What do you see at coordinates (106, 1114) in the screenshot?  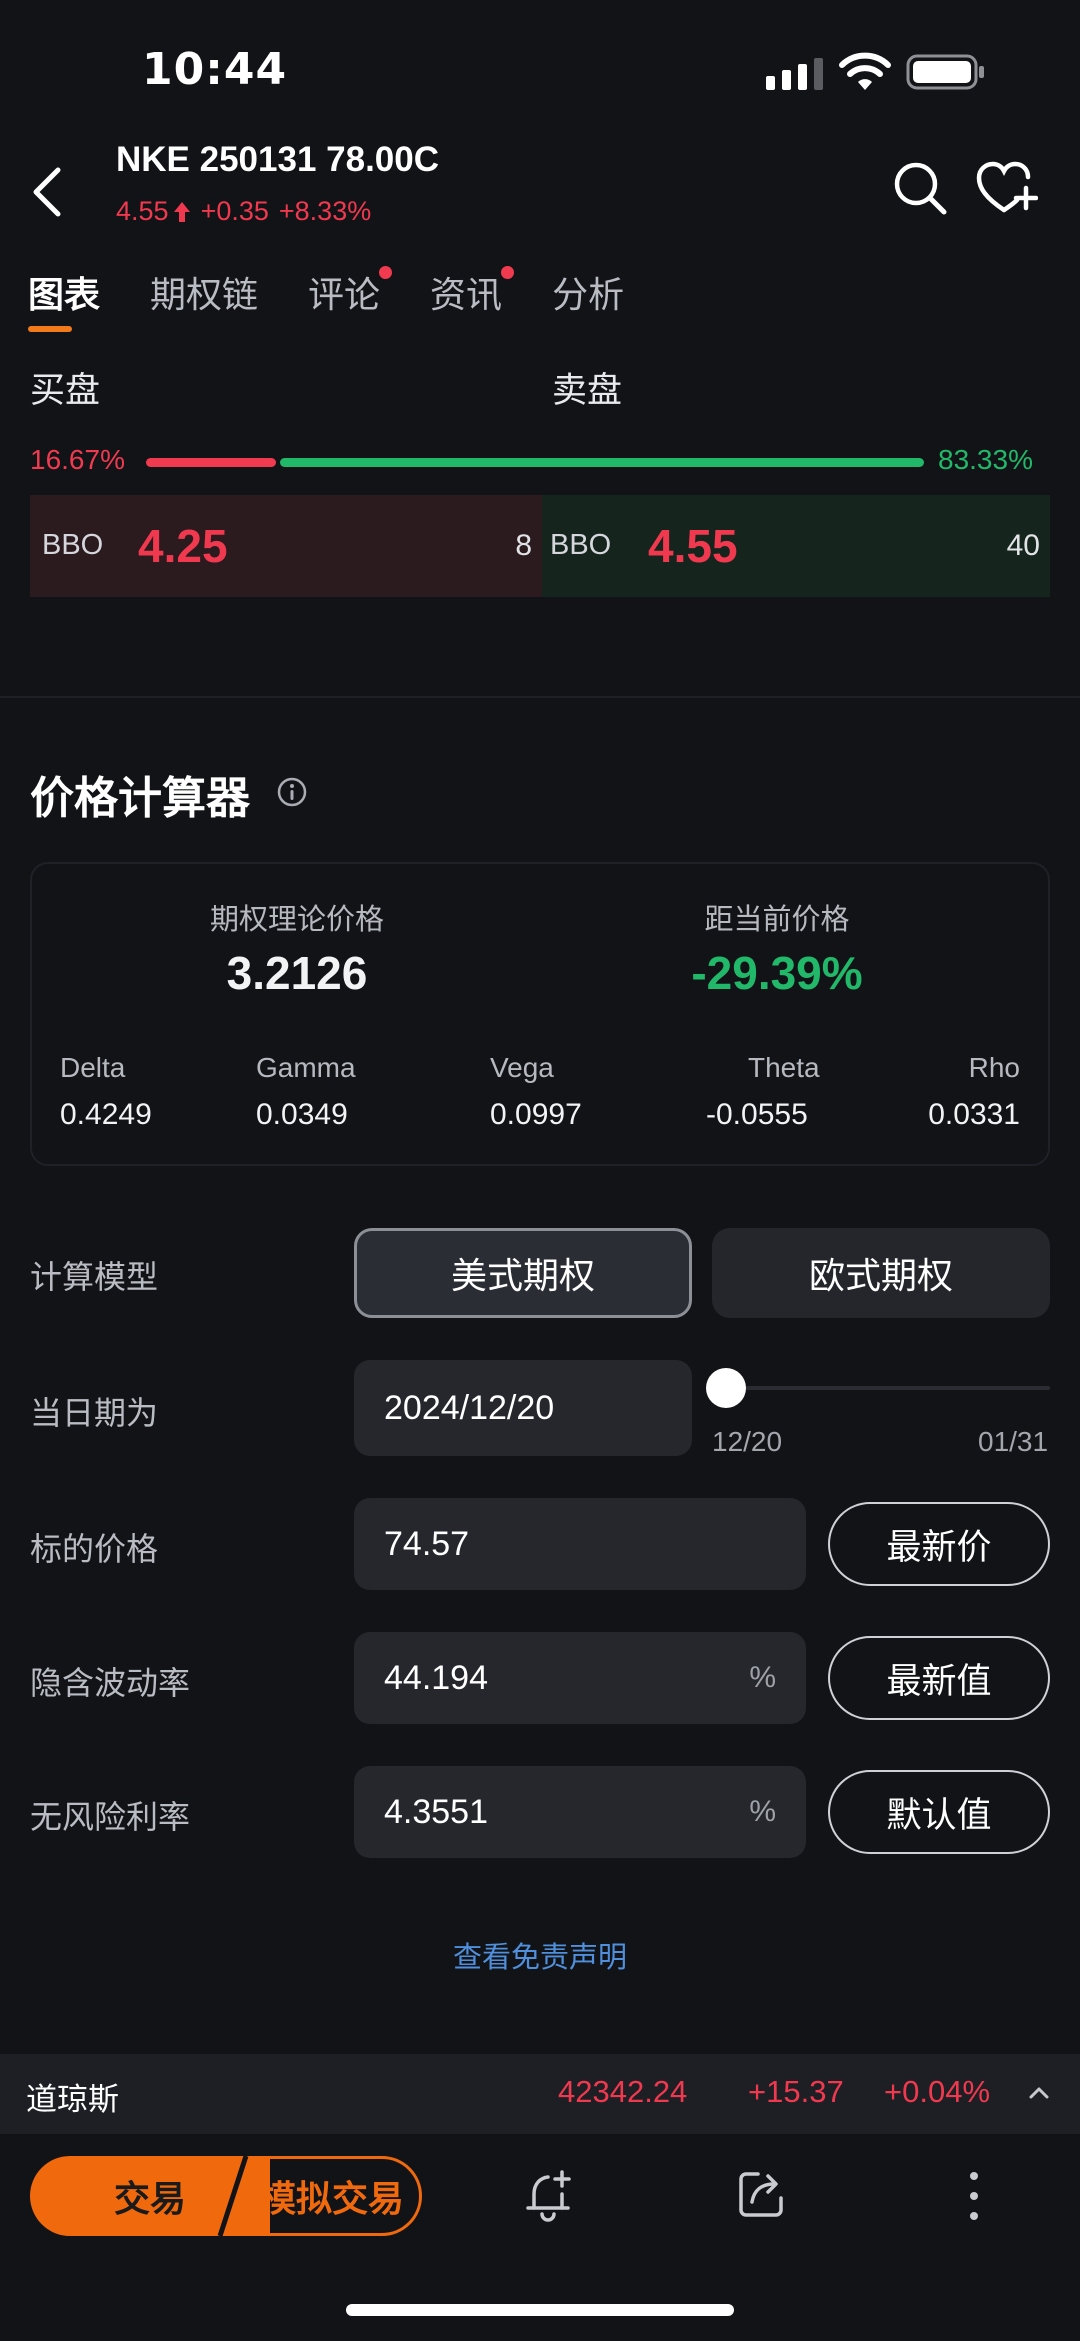 I see `greek-delta-value: 0.4249` at bounding box center [106, 1114].